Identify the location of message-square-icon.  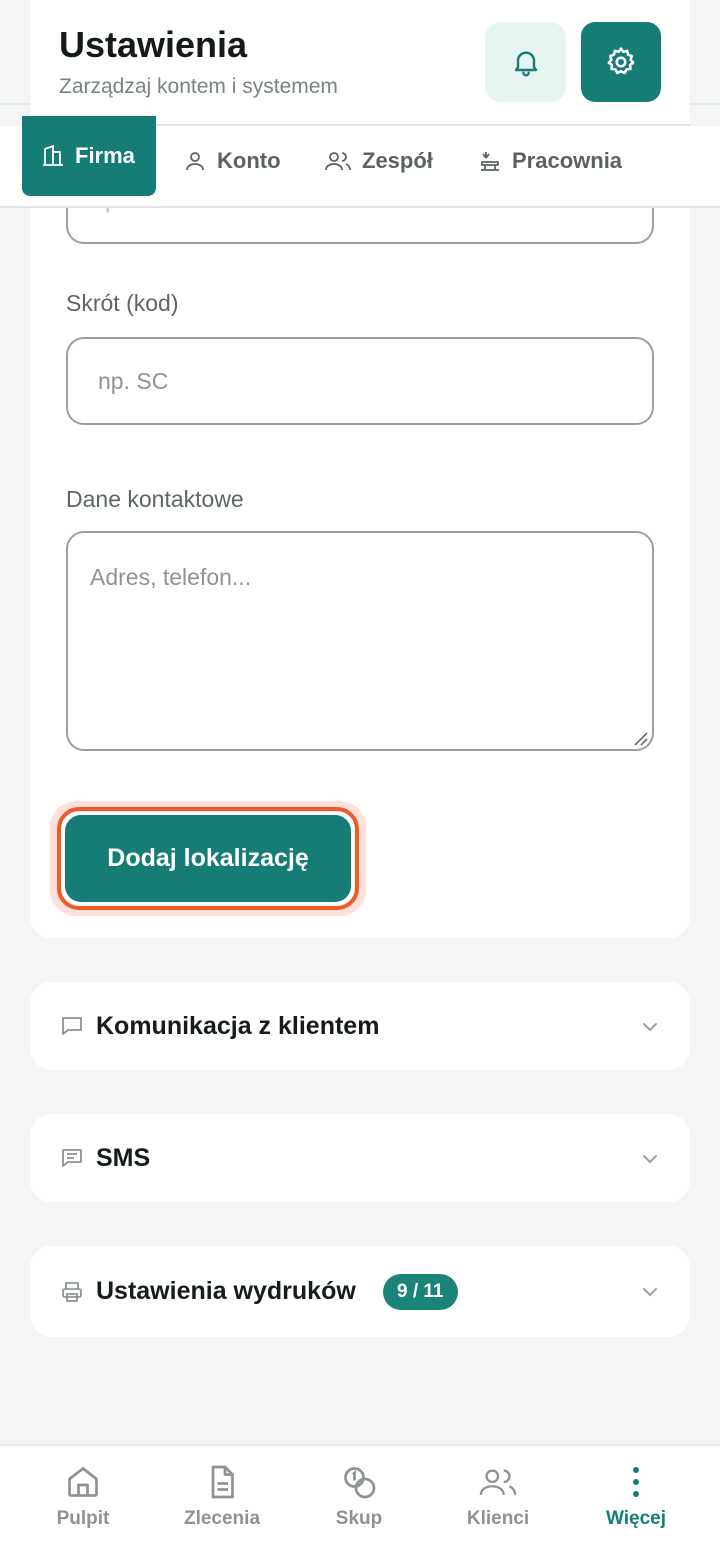
(72, 1026).